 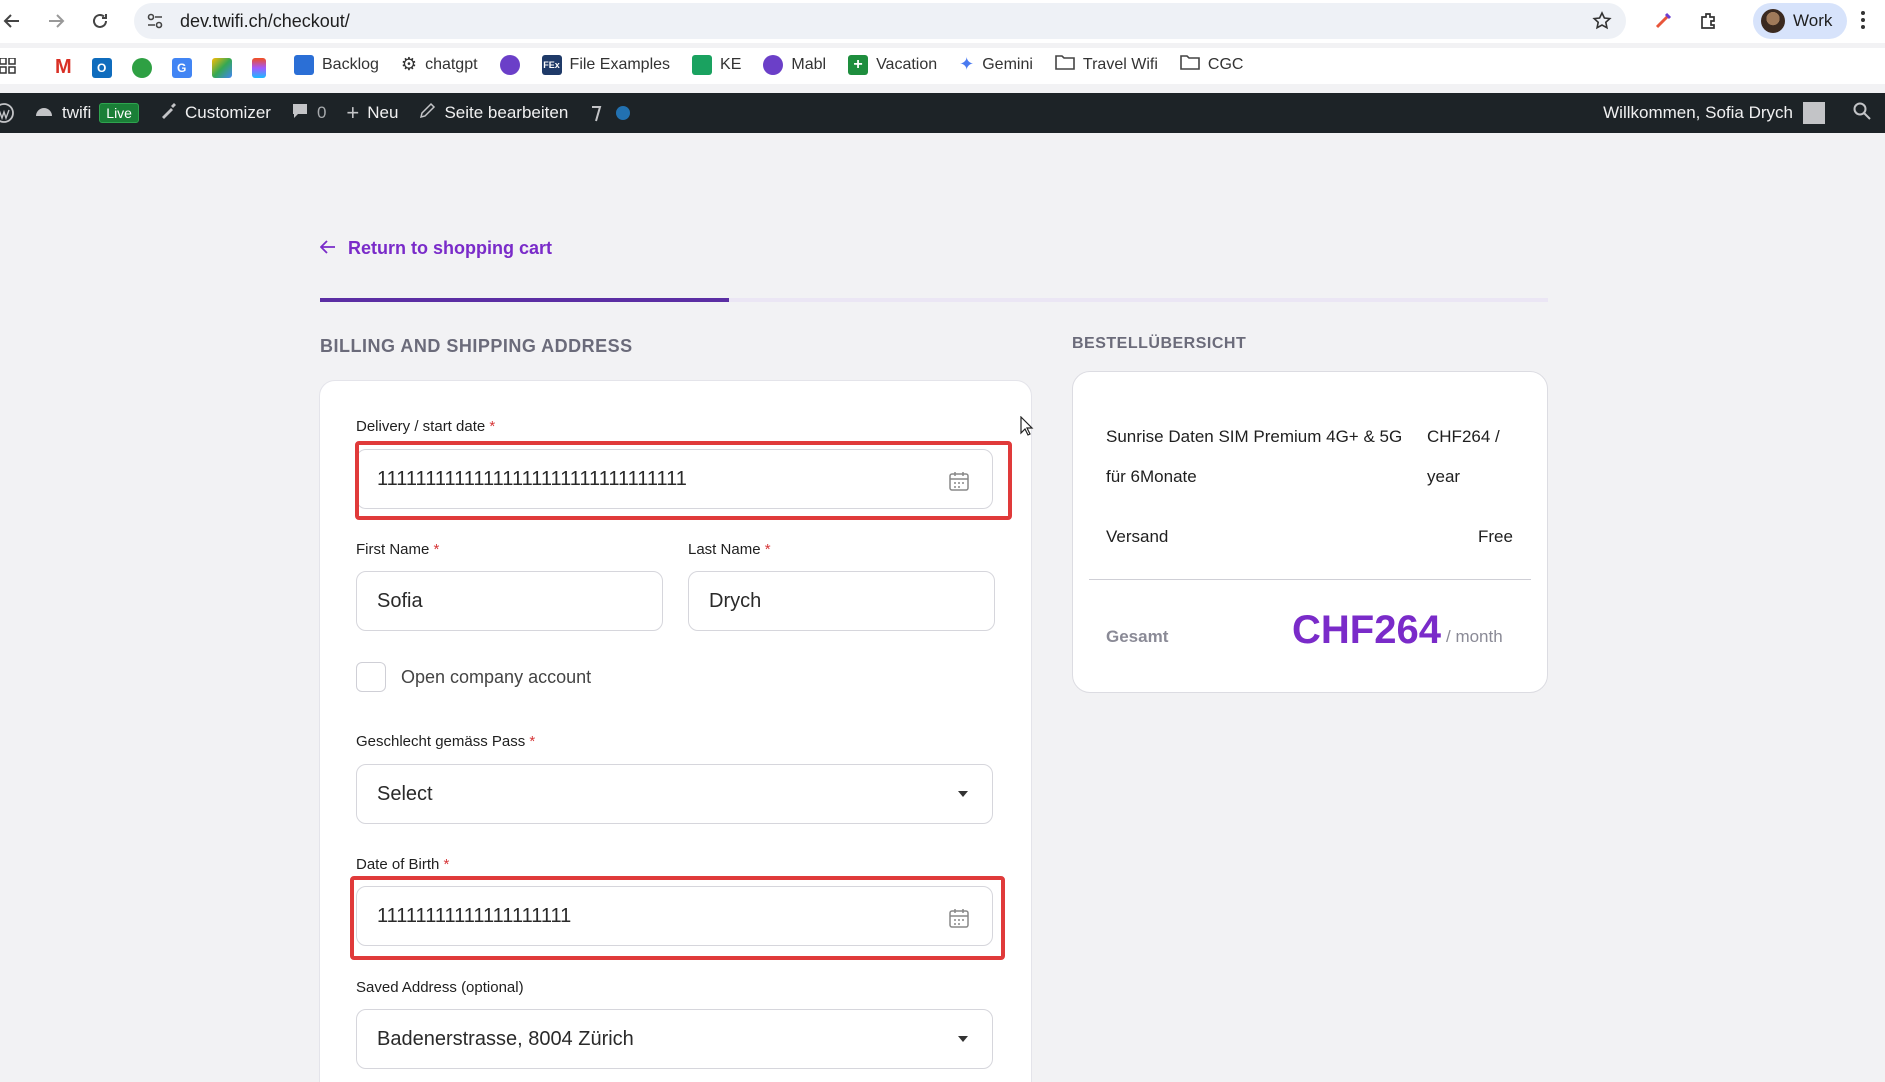 I want to click on comment-icon, so click(x=300, y=113).